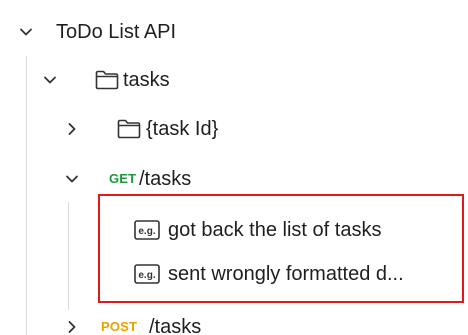  I want to click on request-post-row: POST /tasks, so click(234, 319).